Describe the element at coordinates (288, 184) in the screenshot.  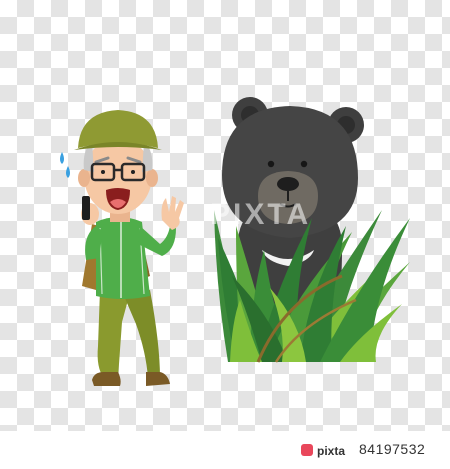
I see `bear-nose` at that location.